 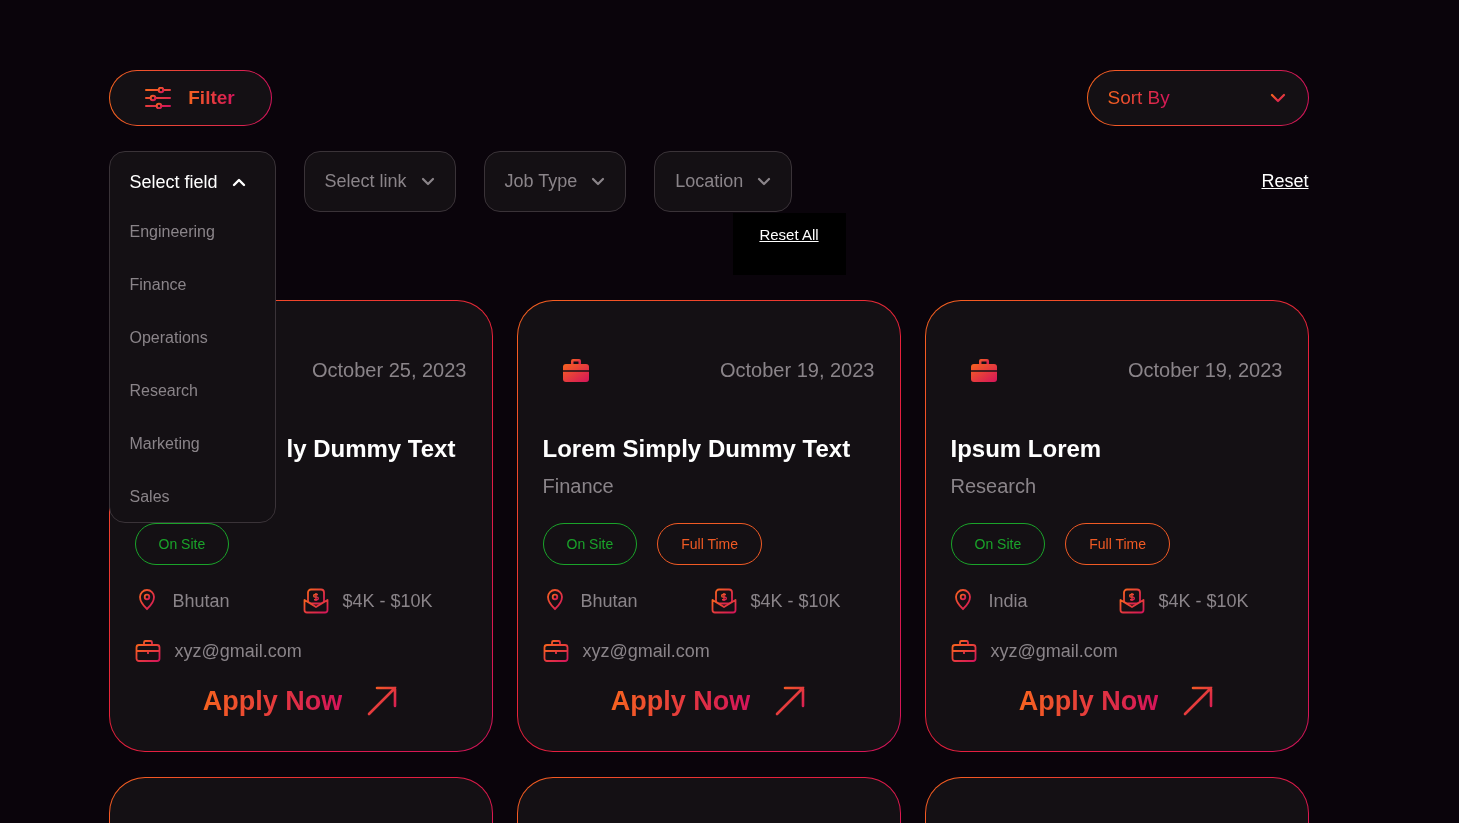 I want to click on reset-all-link: Reset All, so click(x=789, y=235).